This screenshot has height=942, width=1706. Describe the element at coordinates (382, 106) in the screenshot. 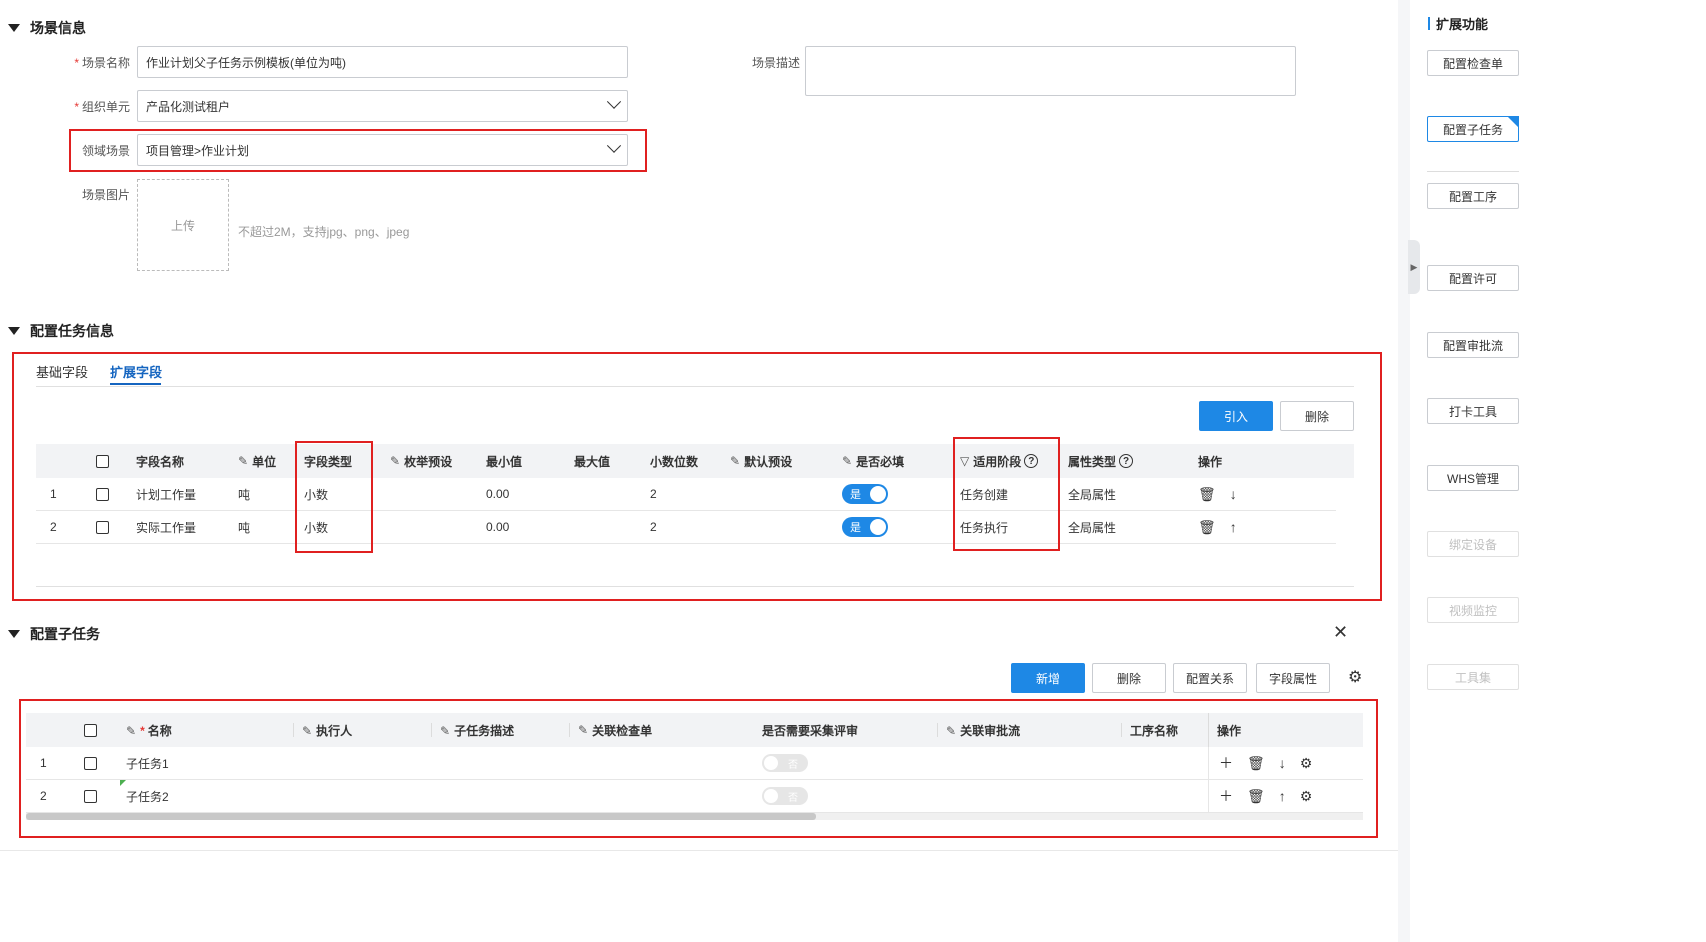

I see `org-unit-select: 产品化测试租户` at that location.